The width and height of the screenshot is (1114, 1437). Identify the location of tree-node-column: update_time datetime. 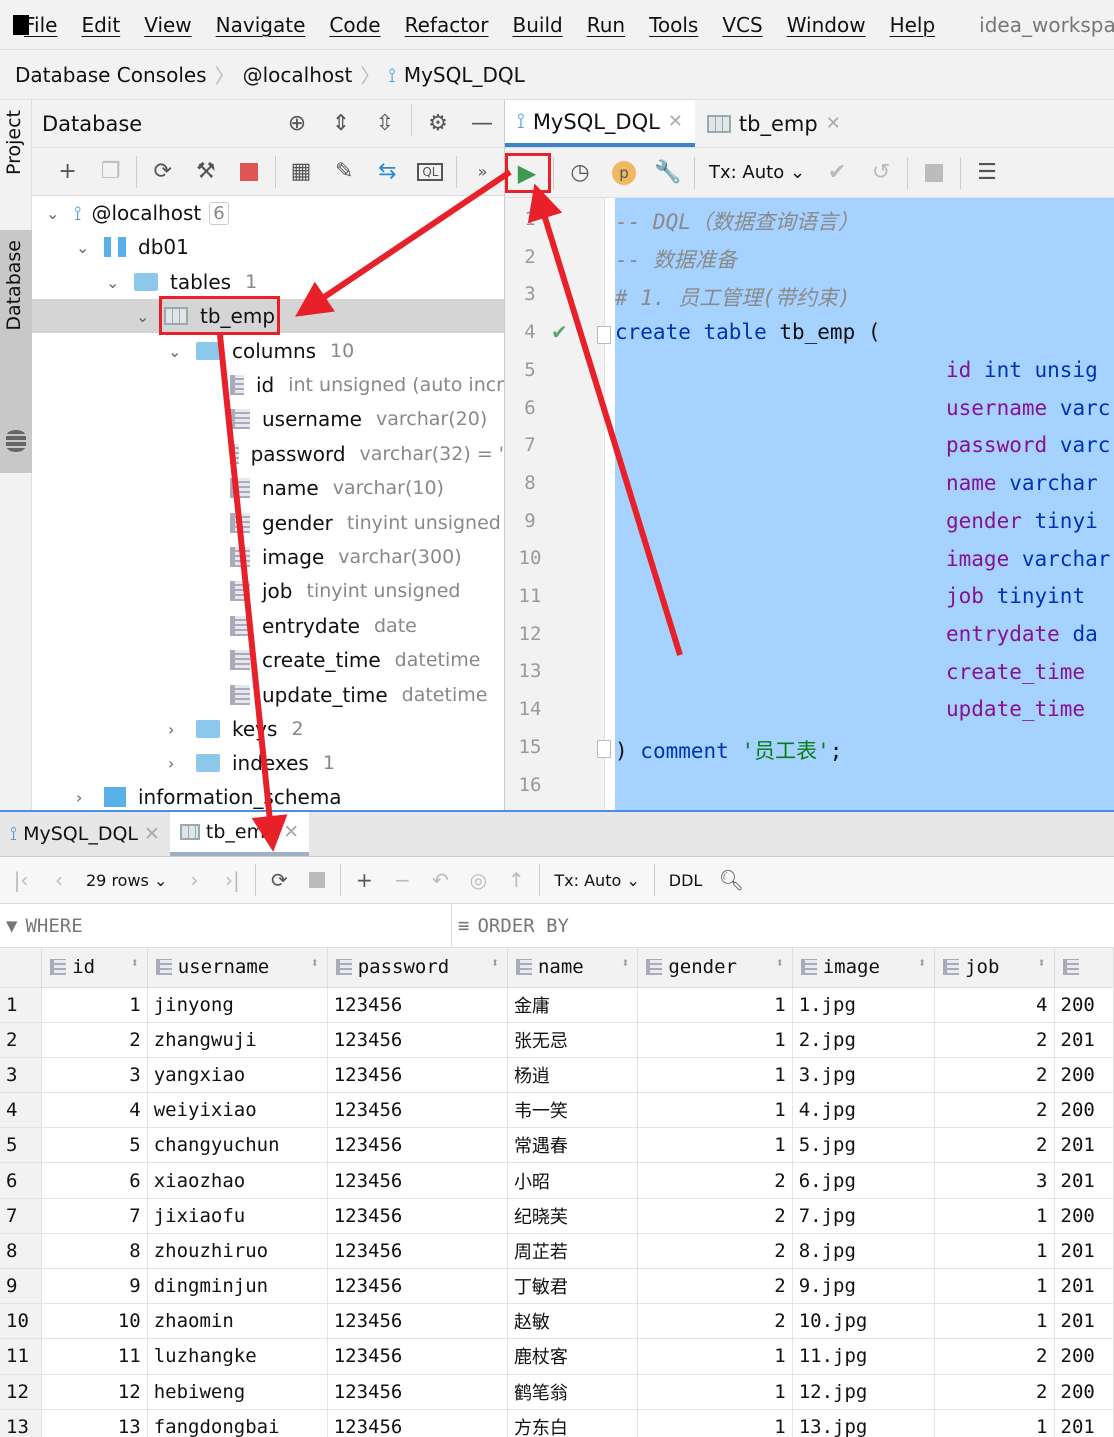
(268, 695).